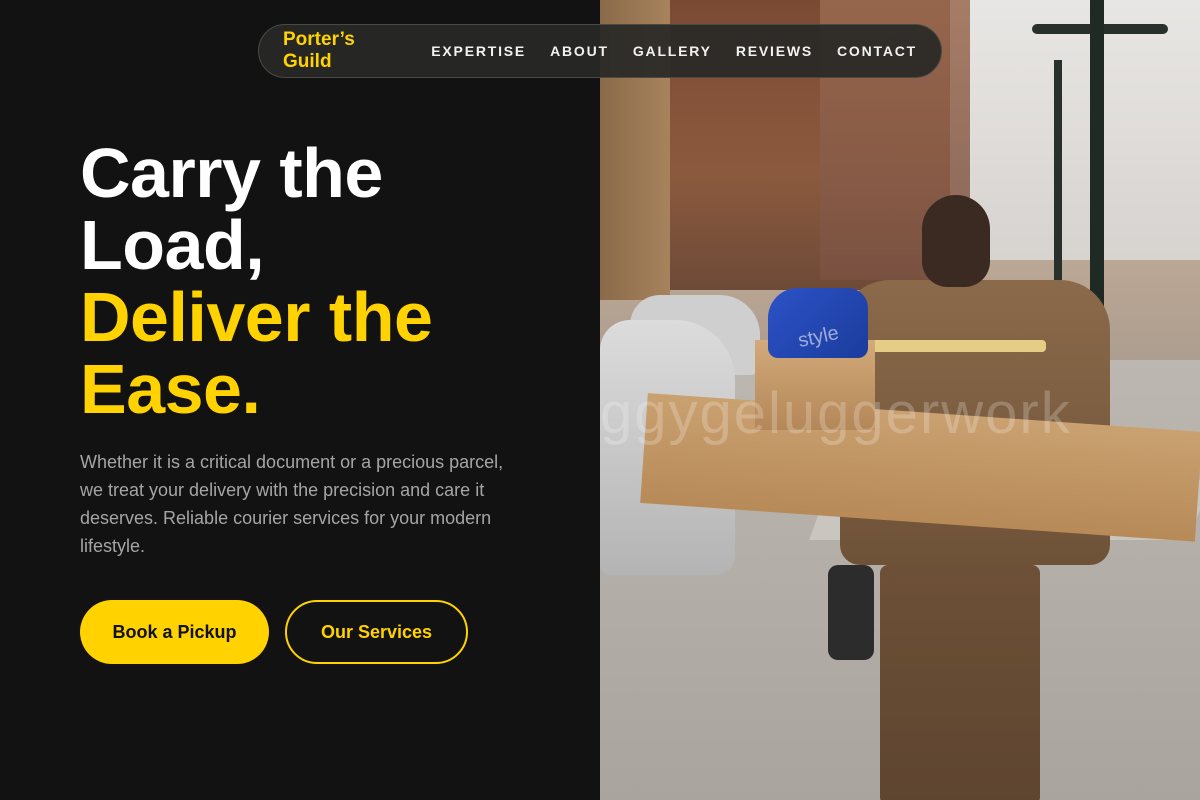 This screenshot has height=800, width=1200. What do you see at coordinates (851, 612) in the screenshot?
I see `photo-holster` at bounding box center [851, 612].